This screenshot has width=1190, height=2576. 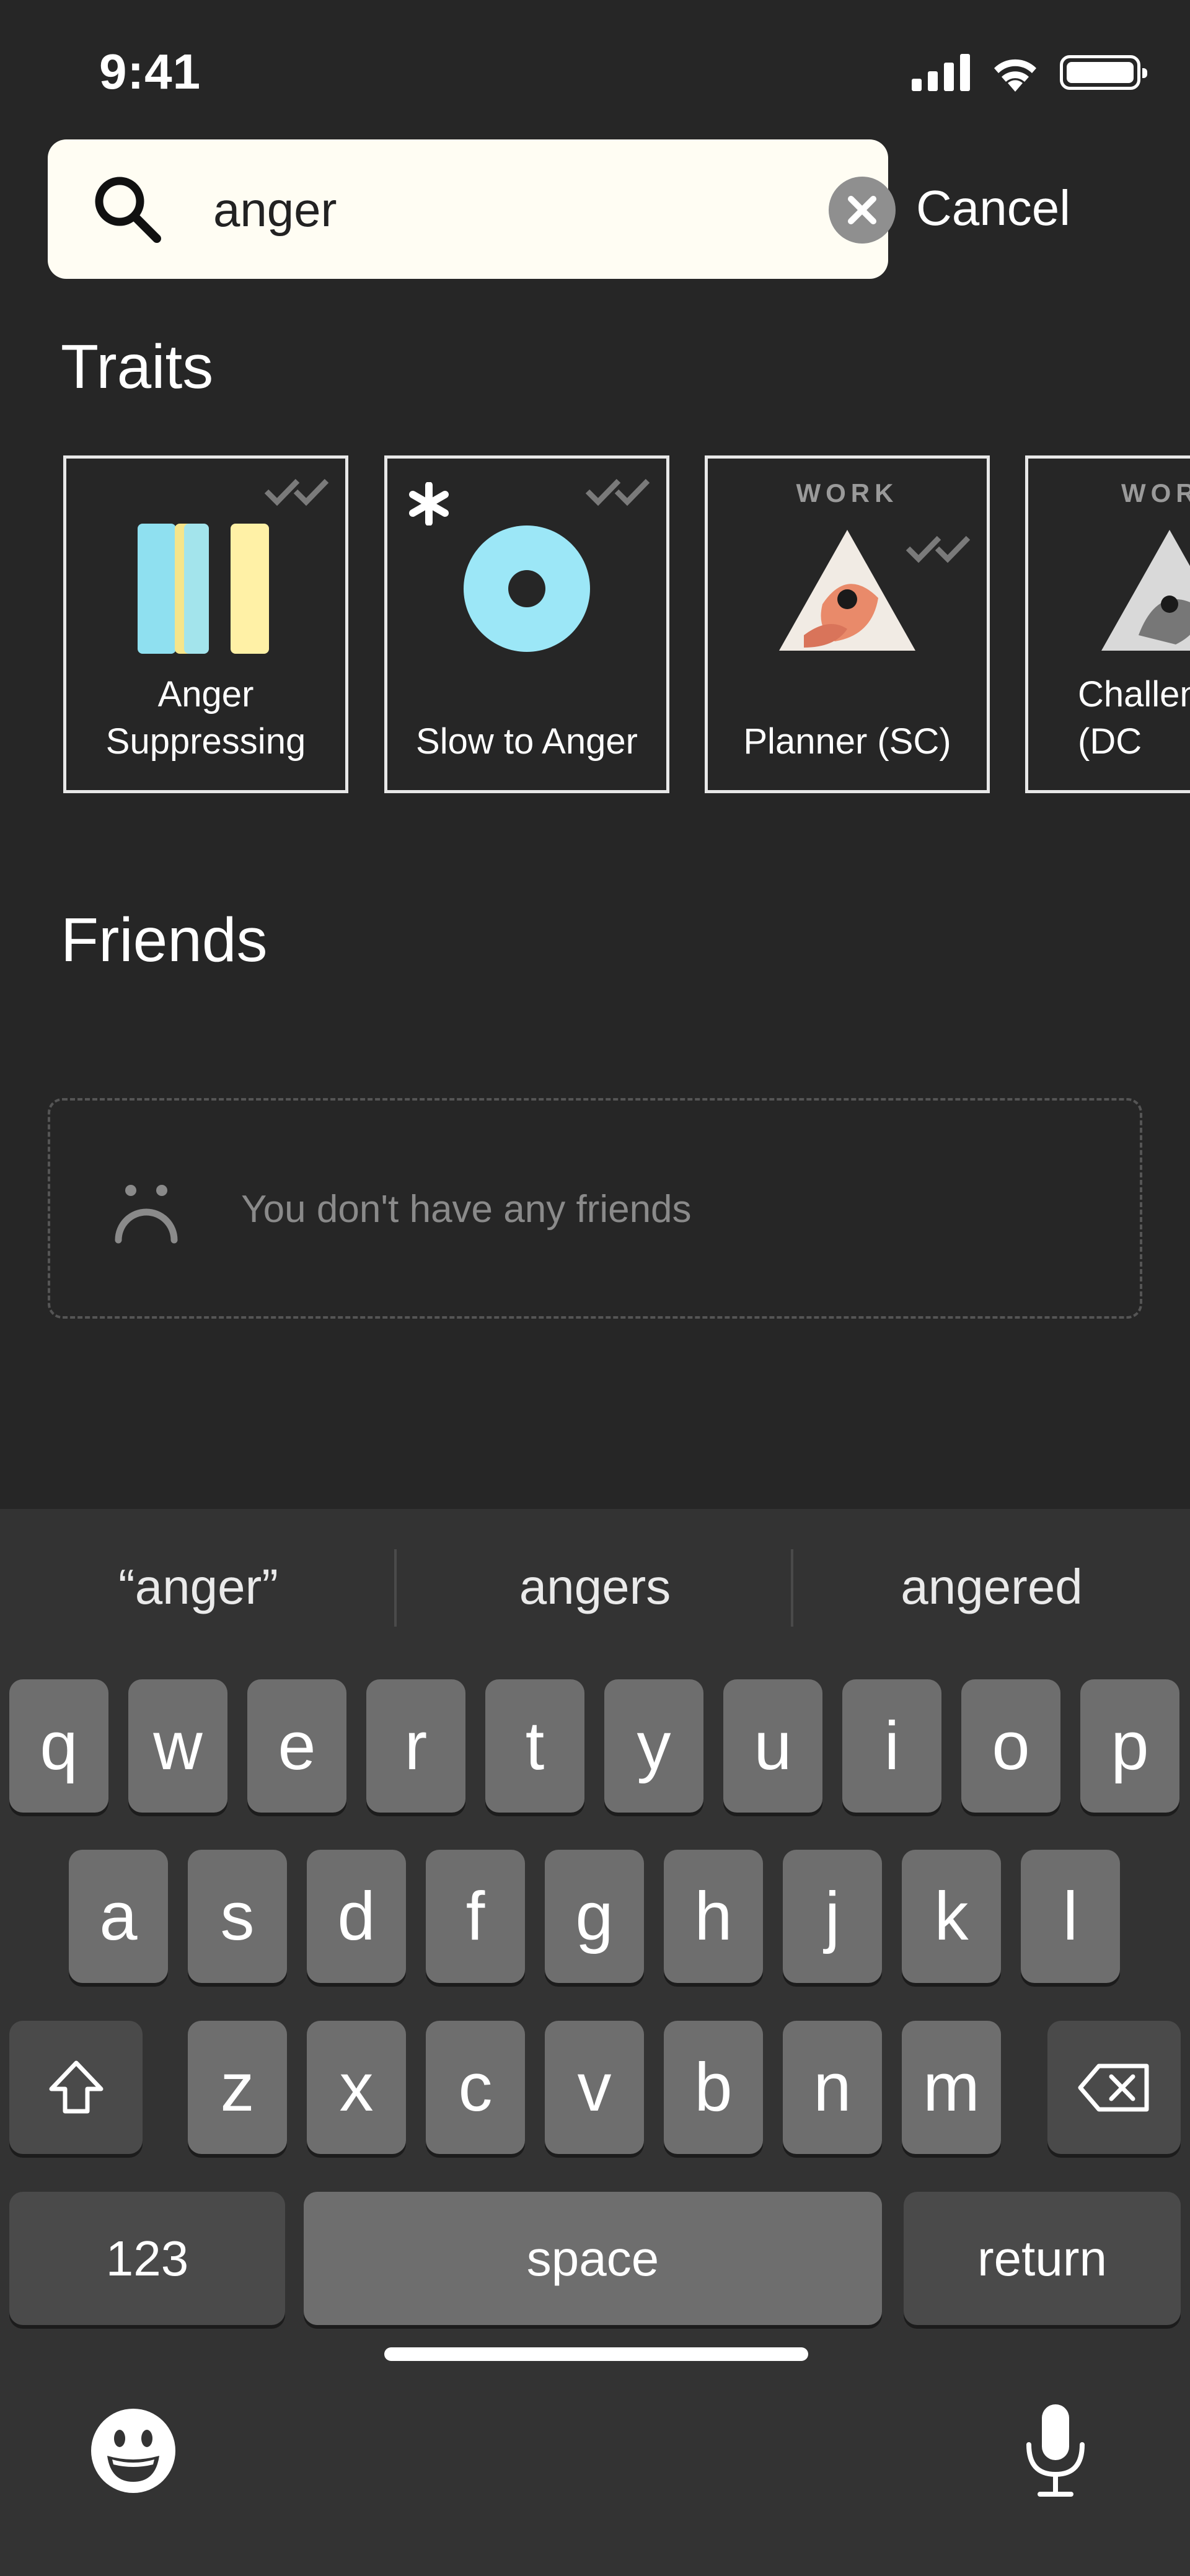 What do you see at coordinates (527, 588) in the screenshot?
I see `donut-icon` at bounding box center [527, 588].